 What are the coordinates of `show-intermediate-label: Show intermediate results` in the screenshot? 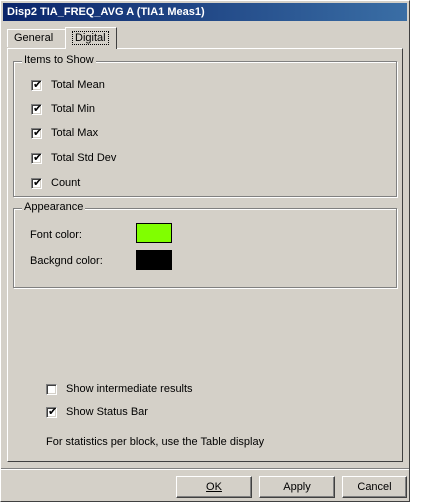 It's located at (129, 389).